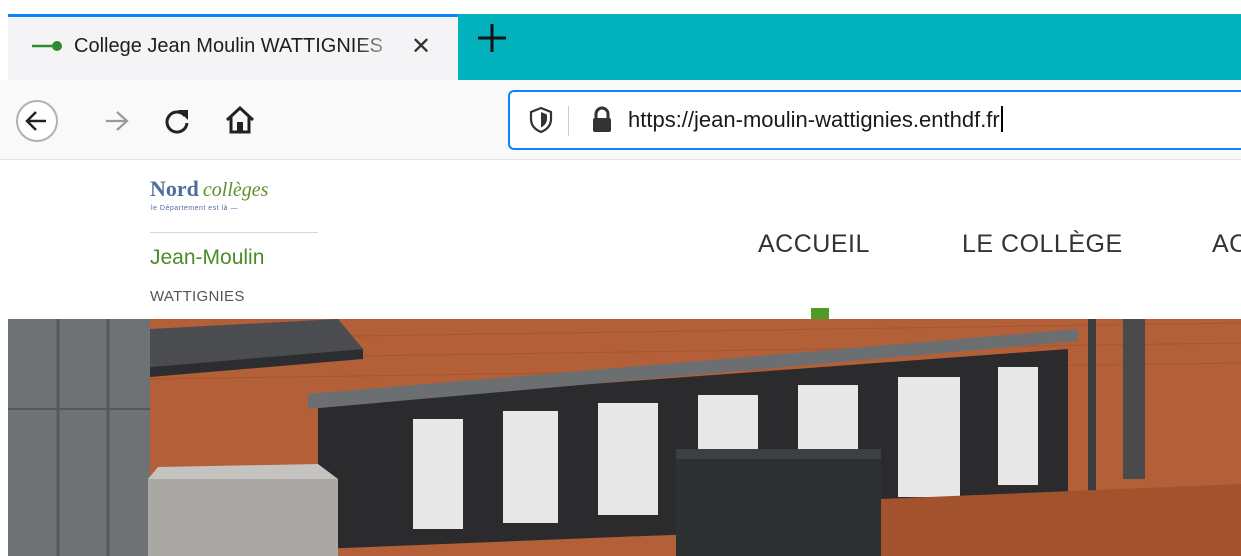 The height and width of the screenshot is (556, 1241). I want to click on forward-arrow-icon, so click(117, 121).